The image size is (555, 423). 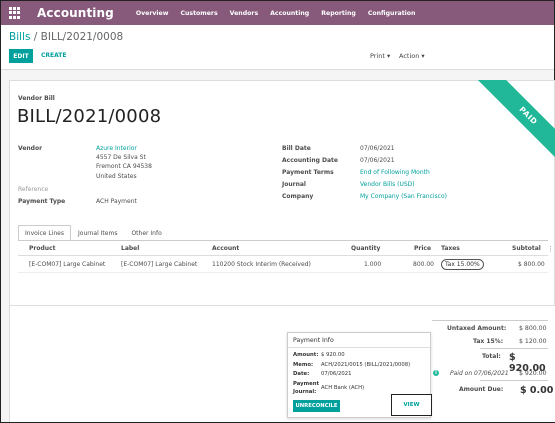 What do you see at coordinates (301, 374) in the screenshot?
I see `payment-date-label: Date:` at bounding box center [301, 374].